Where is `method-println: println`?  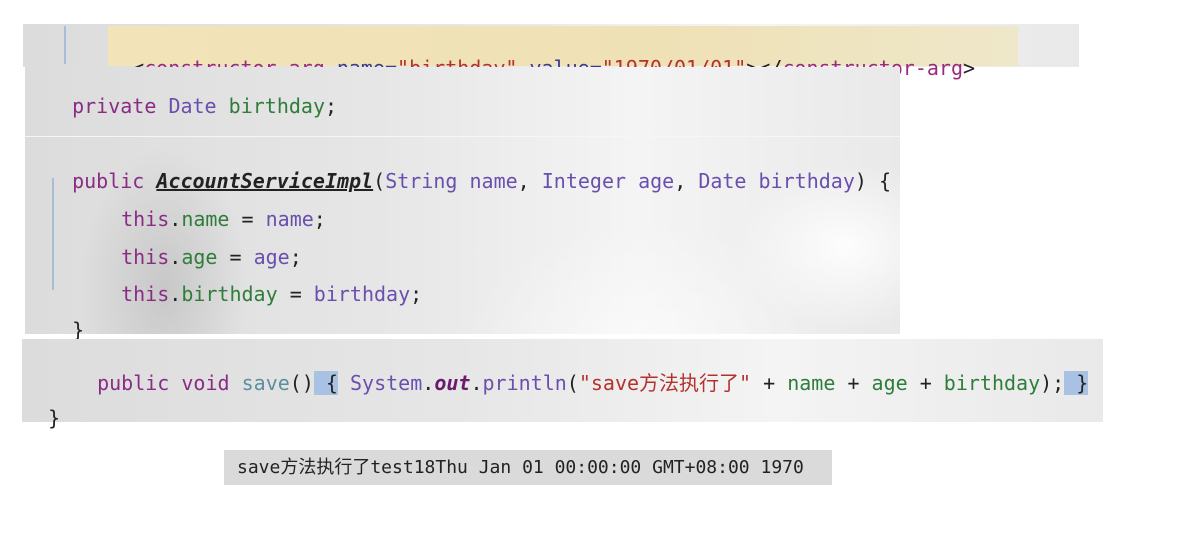 method-println: println is located at coordinates (524, 383).